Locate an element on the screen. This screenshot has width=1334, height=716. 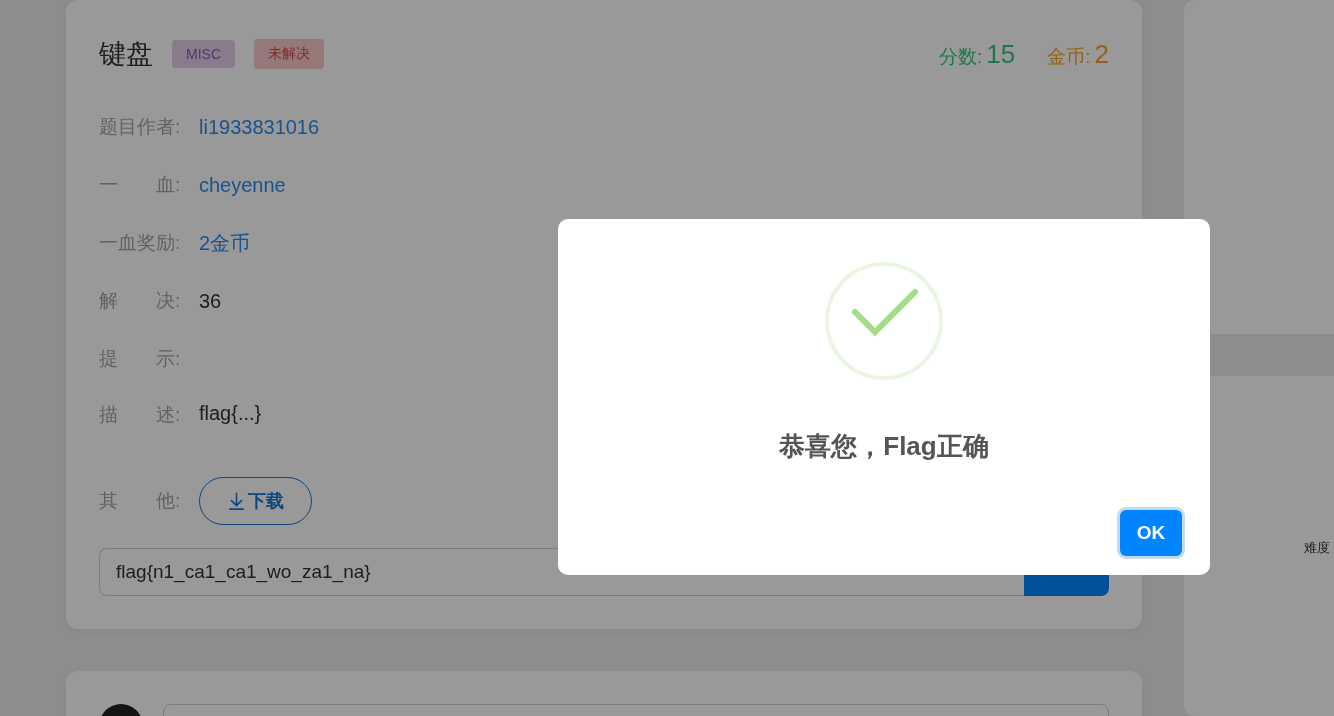
field-label: 一 血: is located at coordinates (140, 185).